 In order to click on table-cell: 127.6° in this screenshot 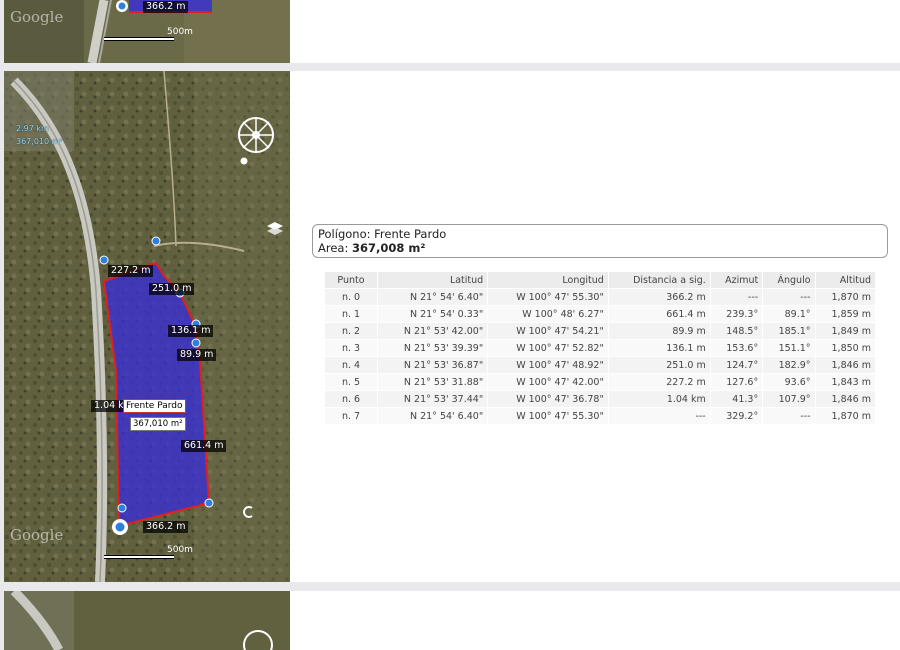, I will do `click(736, 382)`.